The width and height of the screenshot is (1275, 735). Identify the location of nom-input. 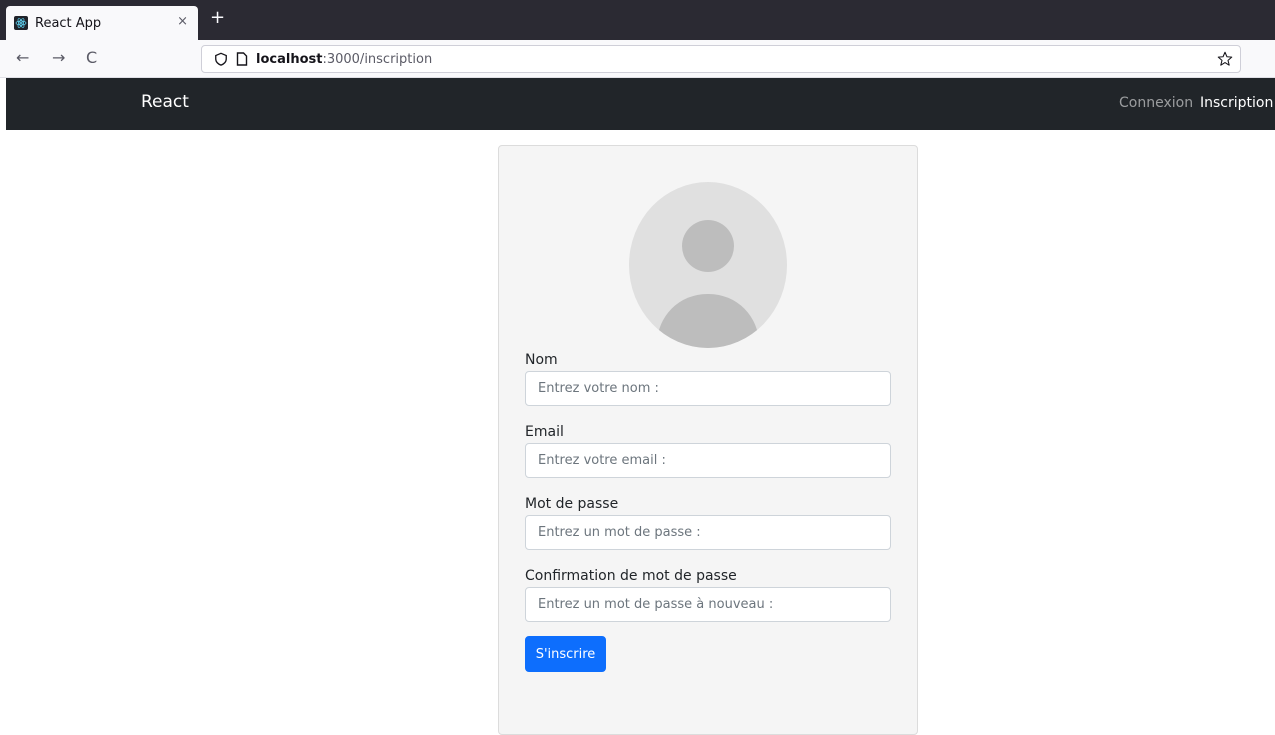
(708, 388).